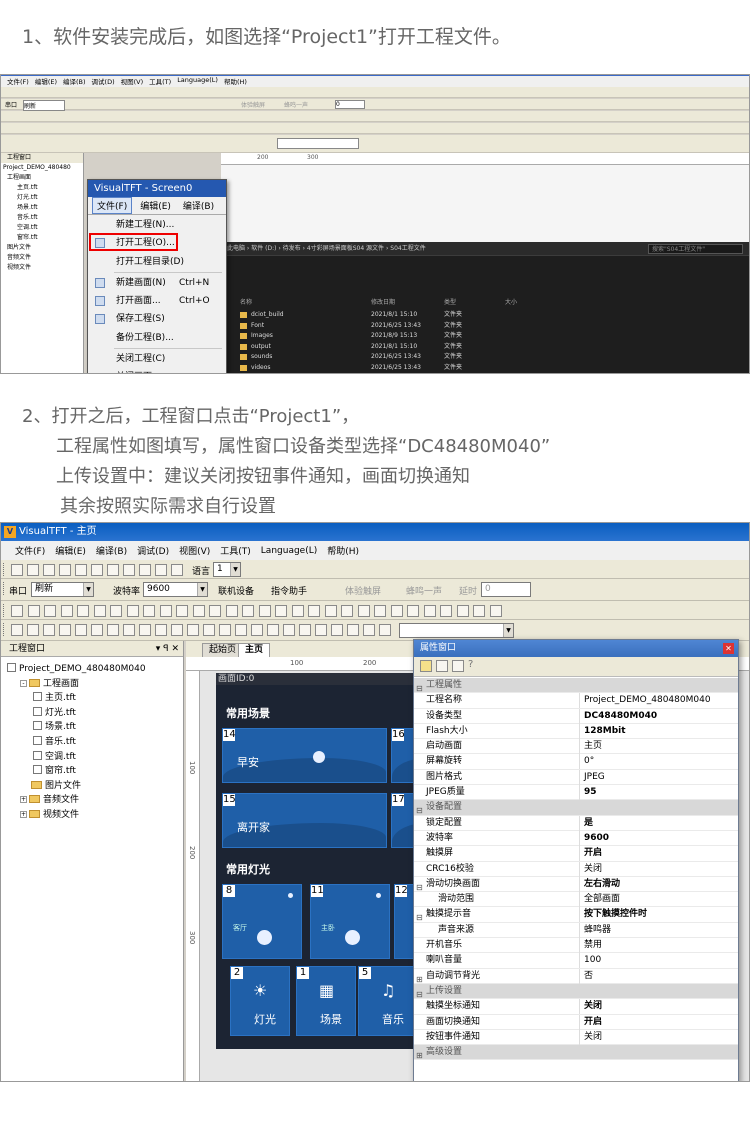 Image resolution: width=750 pixels, height=1122 pixels. What do you see at coordinates (74, 81) in the screenshot?
I see `menu-item: 编译(B)` at bounding box center [74, 81].